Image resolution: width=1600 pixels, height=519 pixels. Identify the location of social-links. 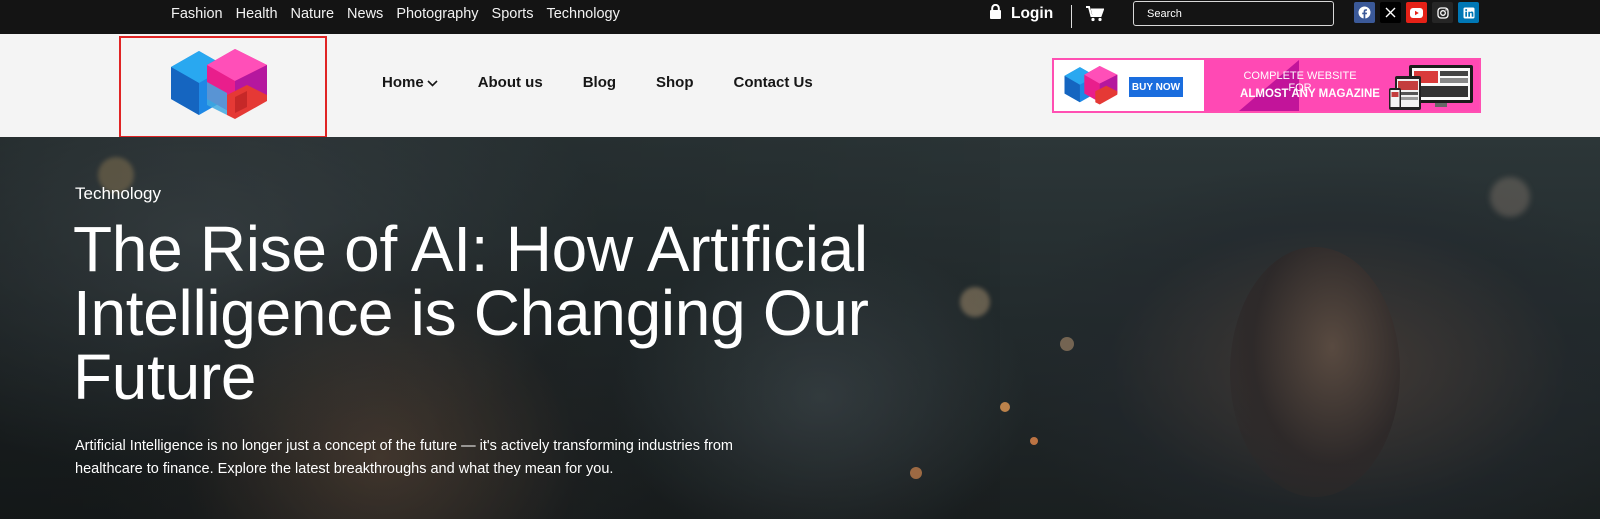
(1416, 12).